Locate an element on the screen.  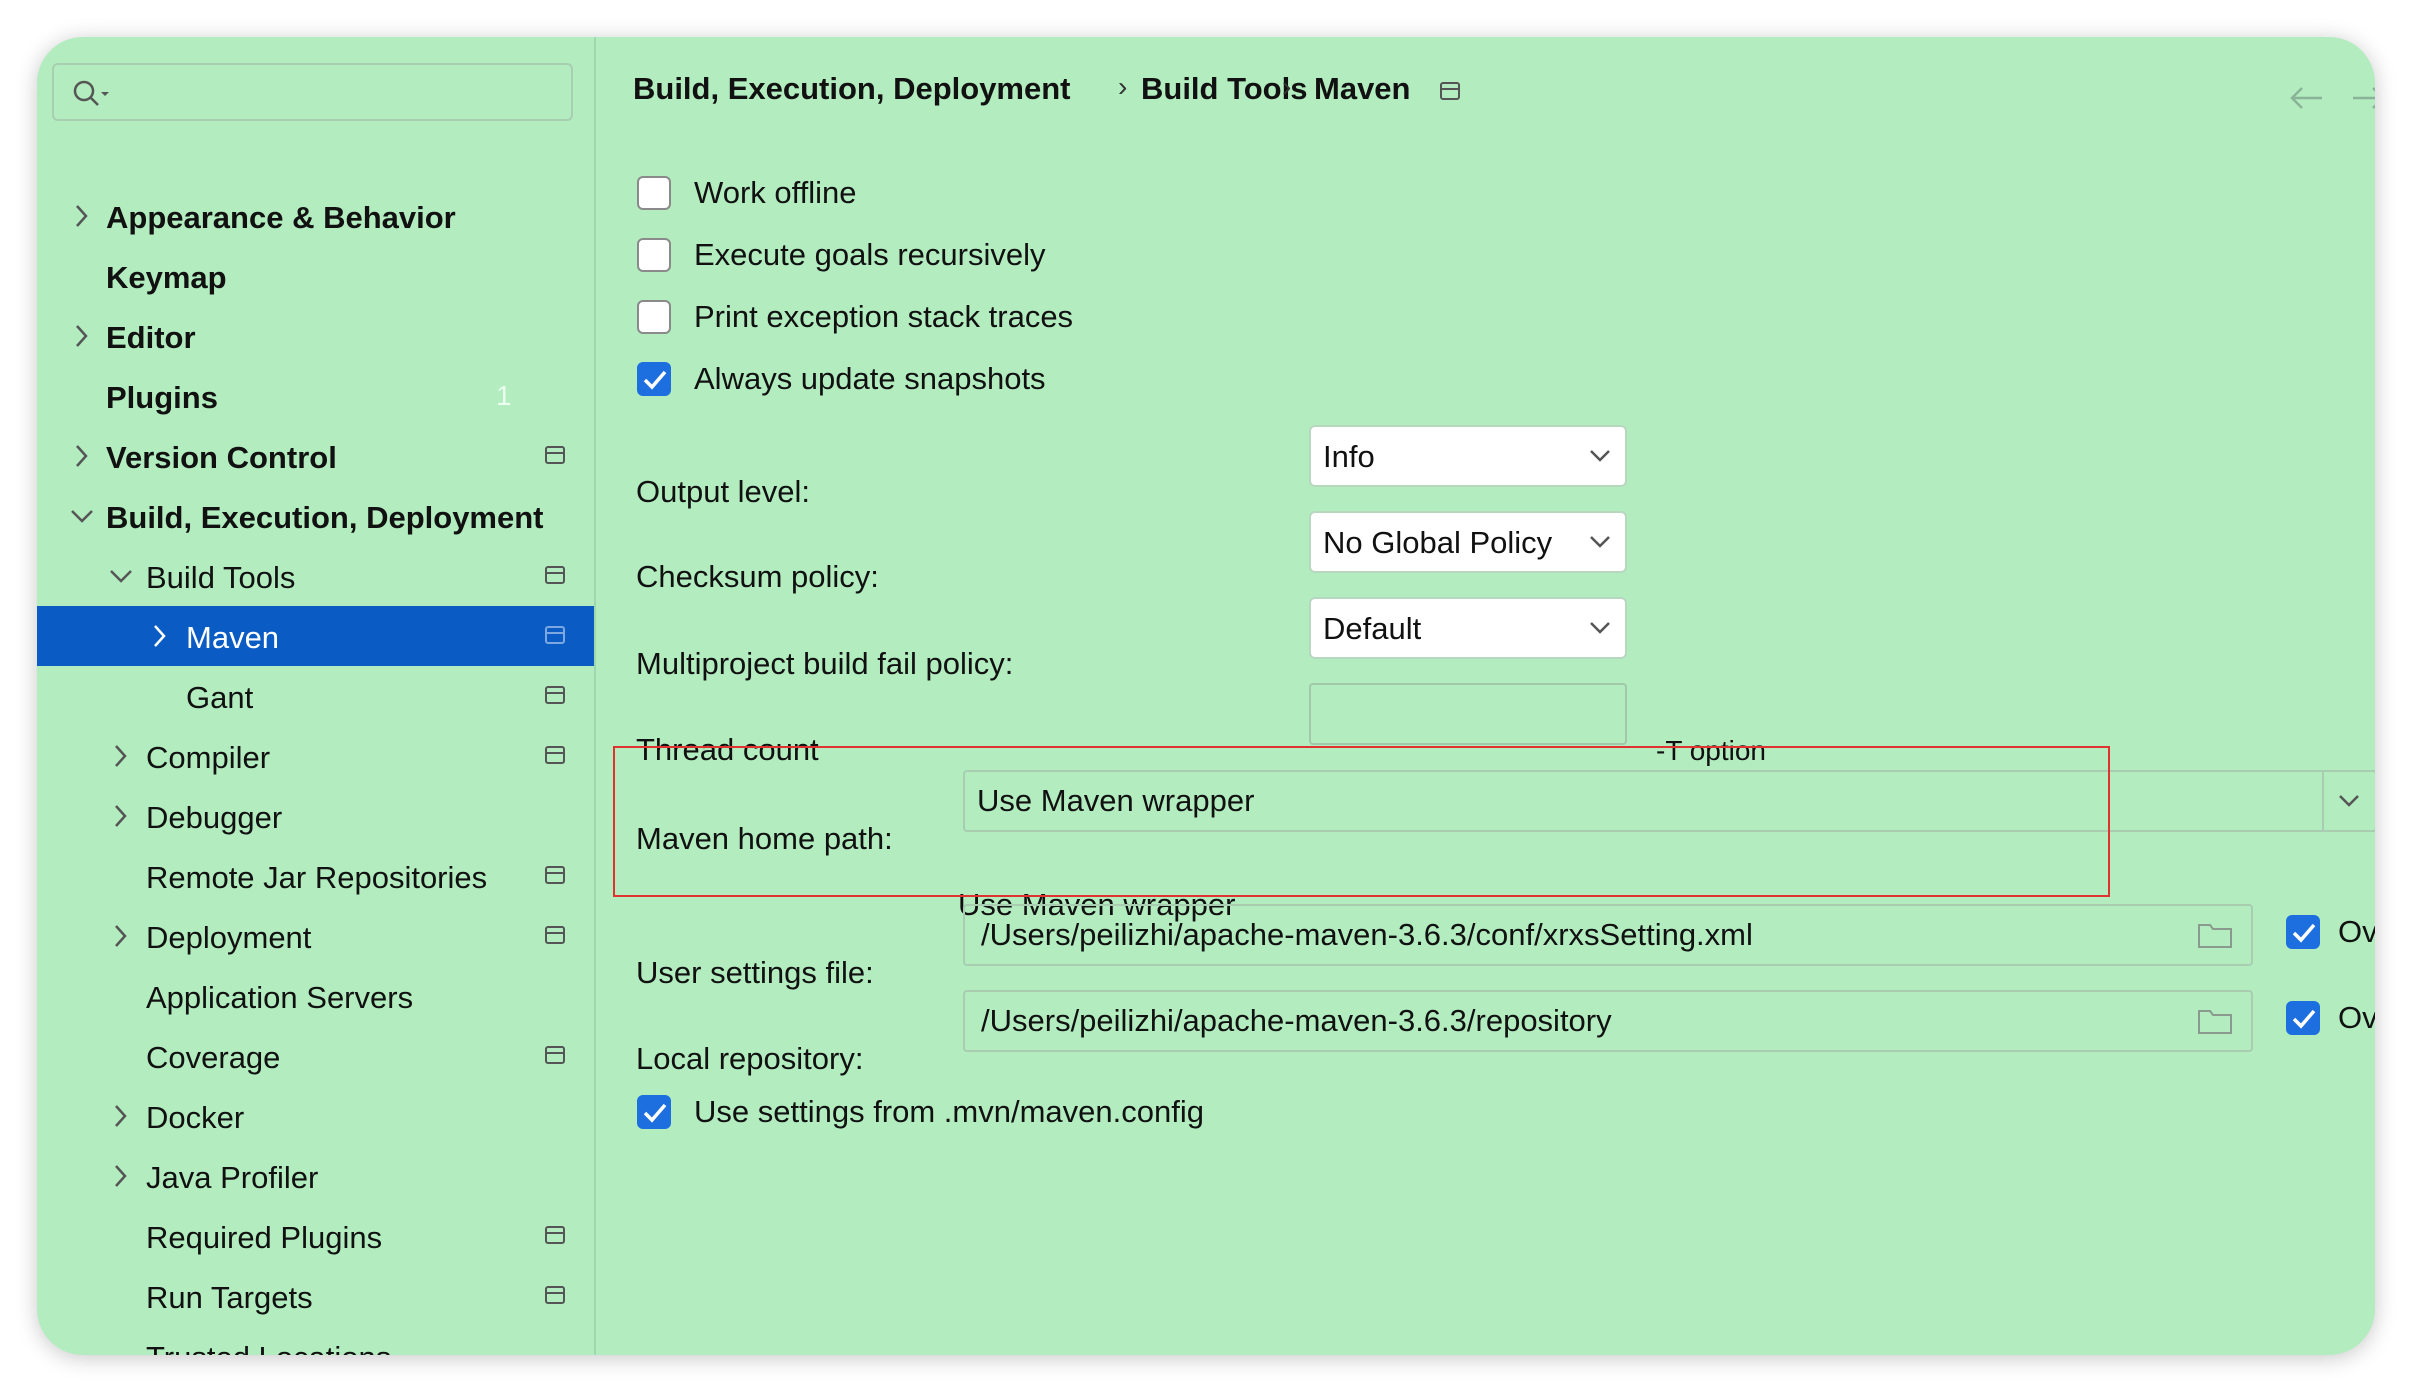
sidebar-item-label: Keymap is located at coordinates (166, 277).